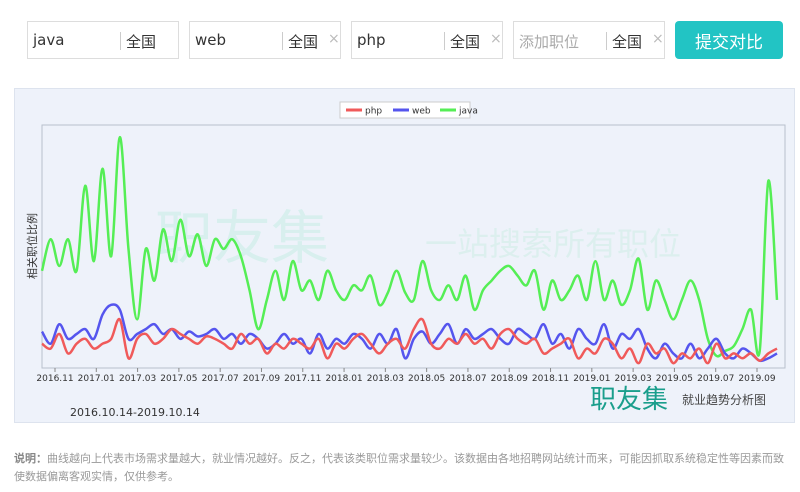  What do you see at coordinates (553, 244) in the screenshot?
I see `watermark-slogan: 一站搜索所有职位` at bounding box center [553, 244].